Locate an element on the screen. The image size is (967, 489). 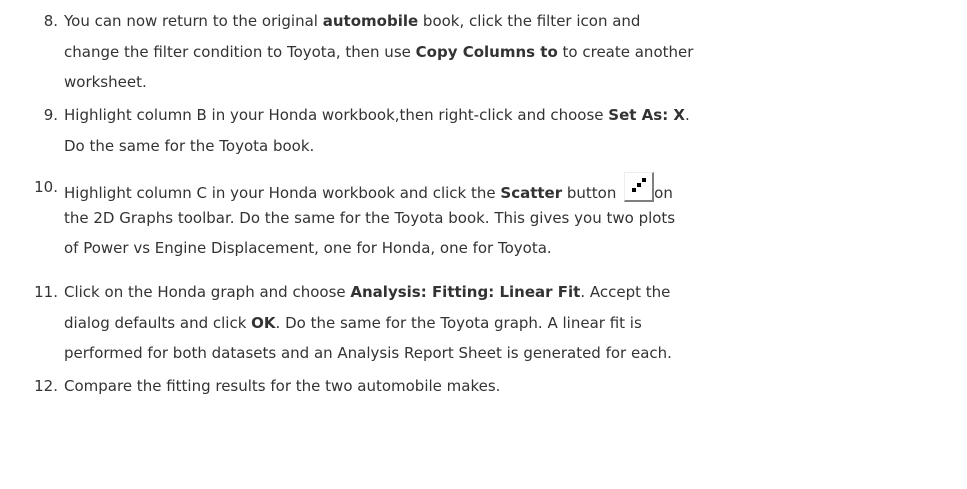
scatter-plot-icon is located at coordinates (639, 187).